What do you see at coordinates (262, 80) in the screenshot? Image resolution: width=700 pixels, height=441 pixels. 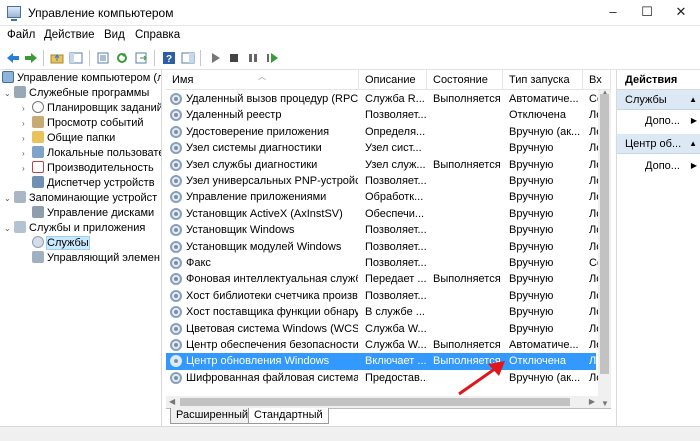 I see `column-header-name: ︿ Имя` at bounding box center [262, 80].